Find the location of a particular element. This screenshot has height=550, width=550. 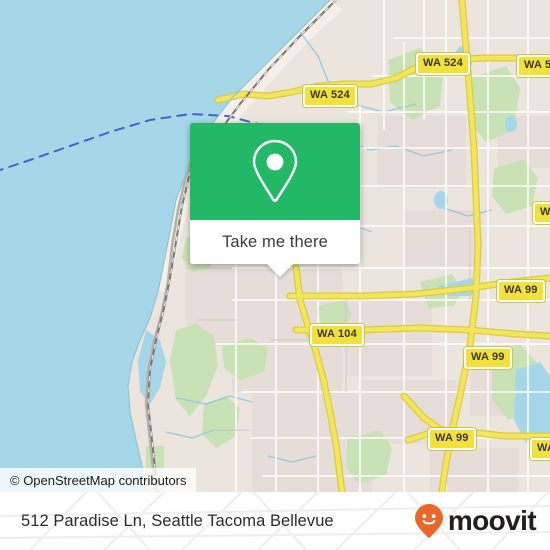

road-shield-wa-524-a: WA 524 is located at coordinates (443, 64).